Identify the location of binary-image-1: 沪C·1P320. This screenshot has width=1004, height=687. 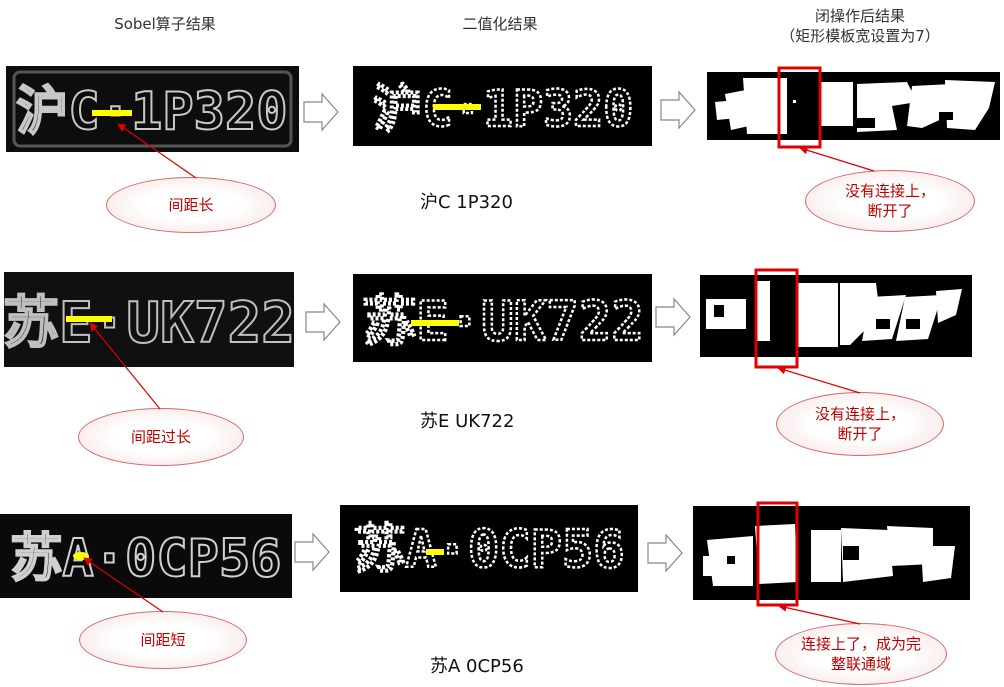
(502, 106).